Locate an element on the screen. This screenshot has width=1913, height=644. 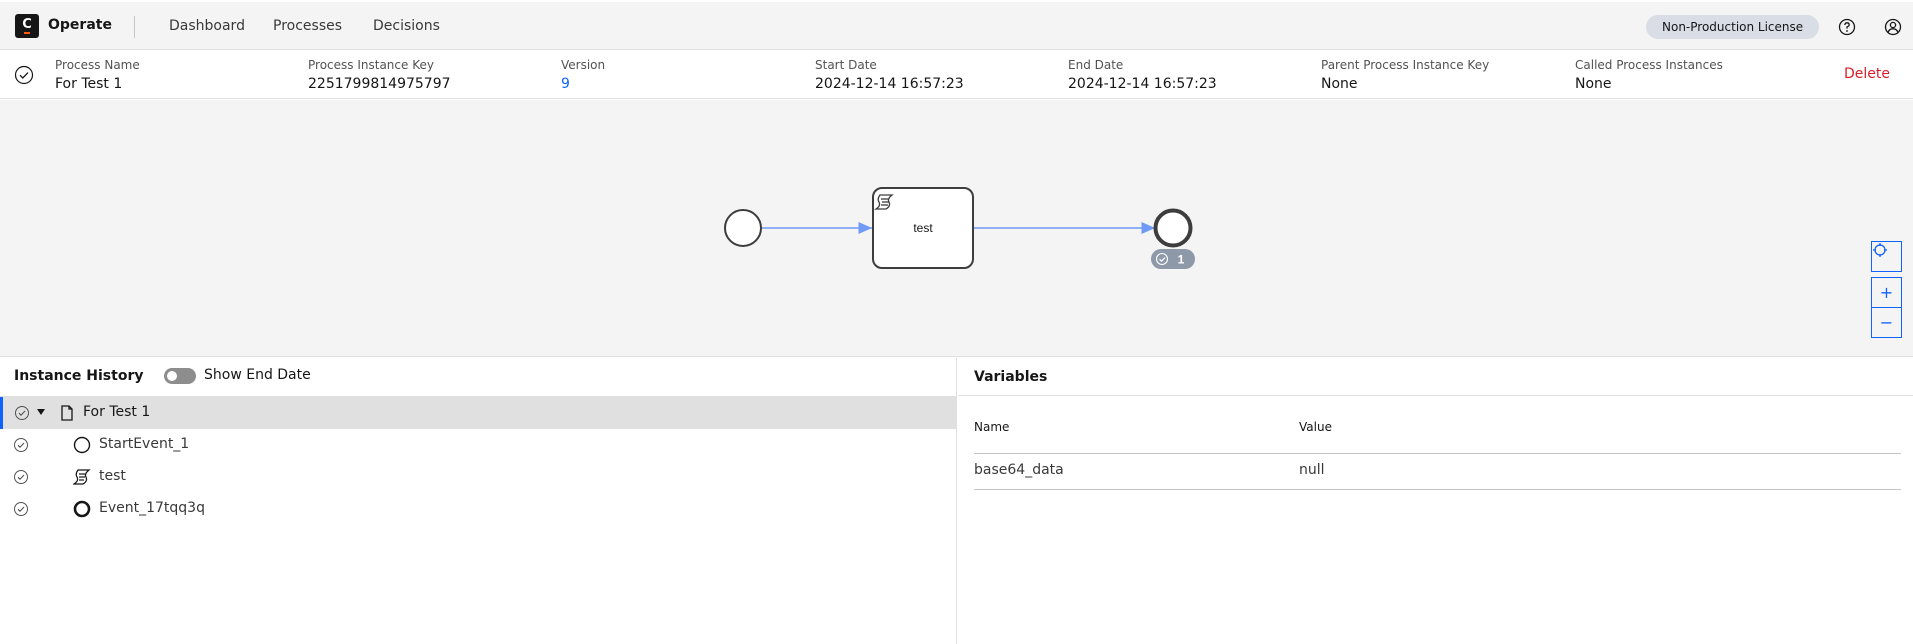
start-date-value: 2024-12-14 16:57:23 is located at coordinates (889, 84).